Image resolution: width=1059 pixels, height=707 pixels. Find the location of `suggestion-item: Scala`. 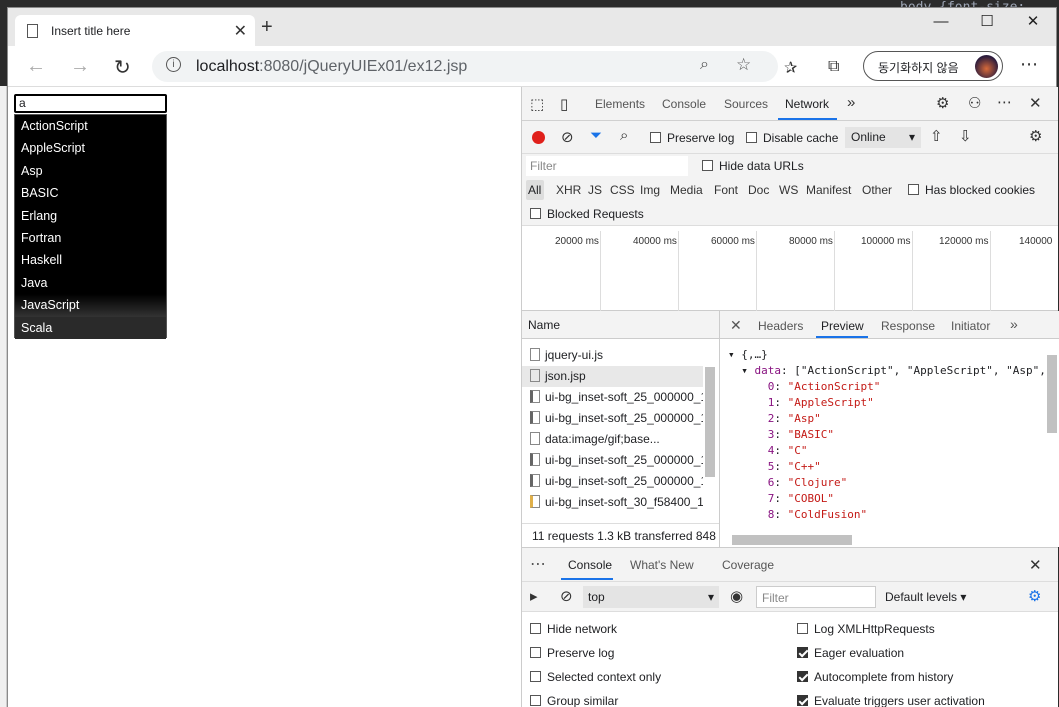

suggestion-item: Scala is located at coordinates (90, 327).